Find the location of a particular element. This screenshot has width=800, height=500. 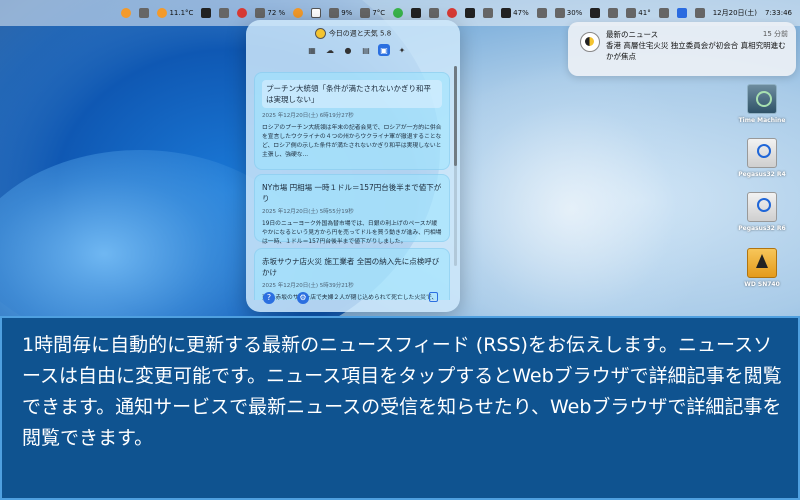

menubar-date: 12月20日(土) is located at coordinates (735, 13).